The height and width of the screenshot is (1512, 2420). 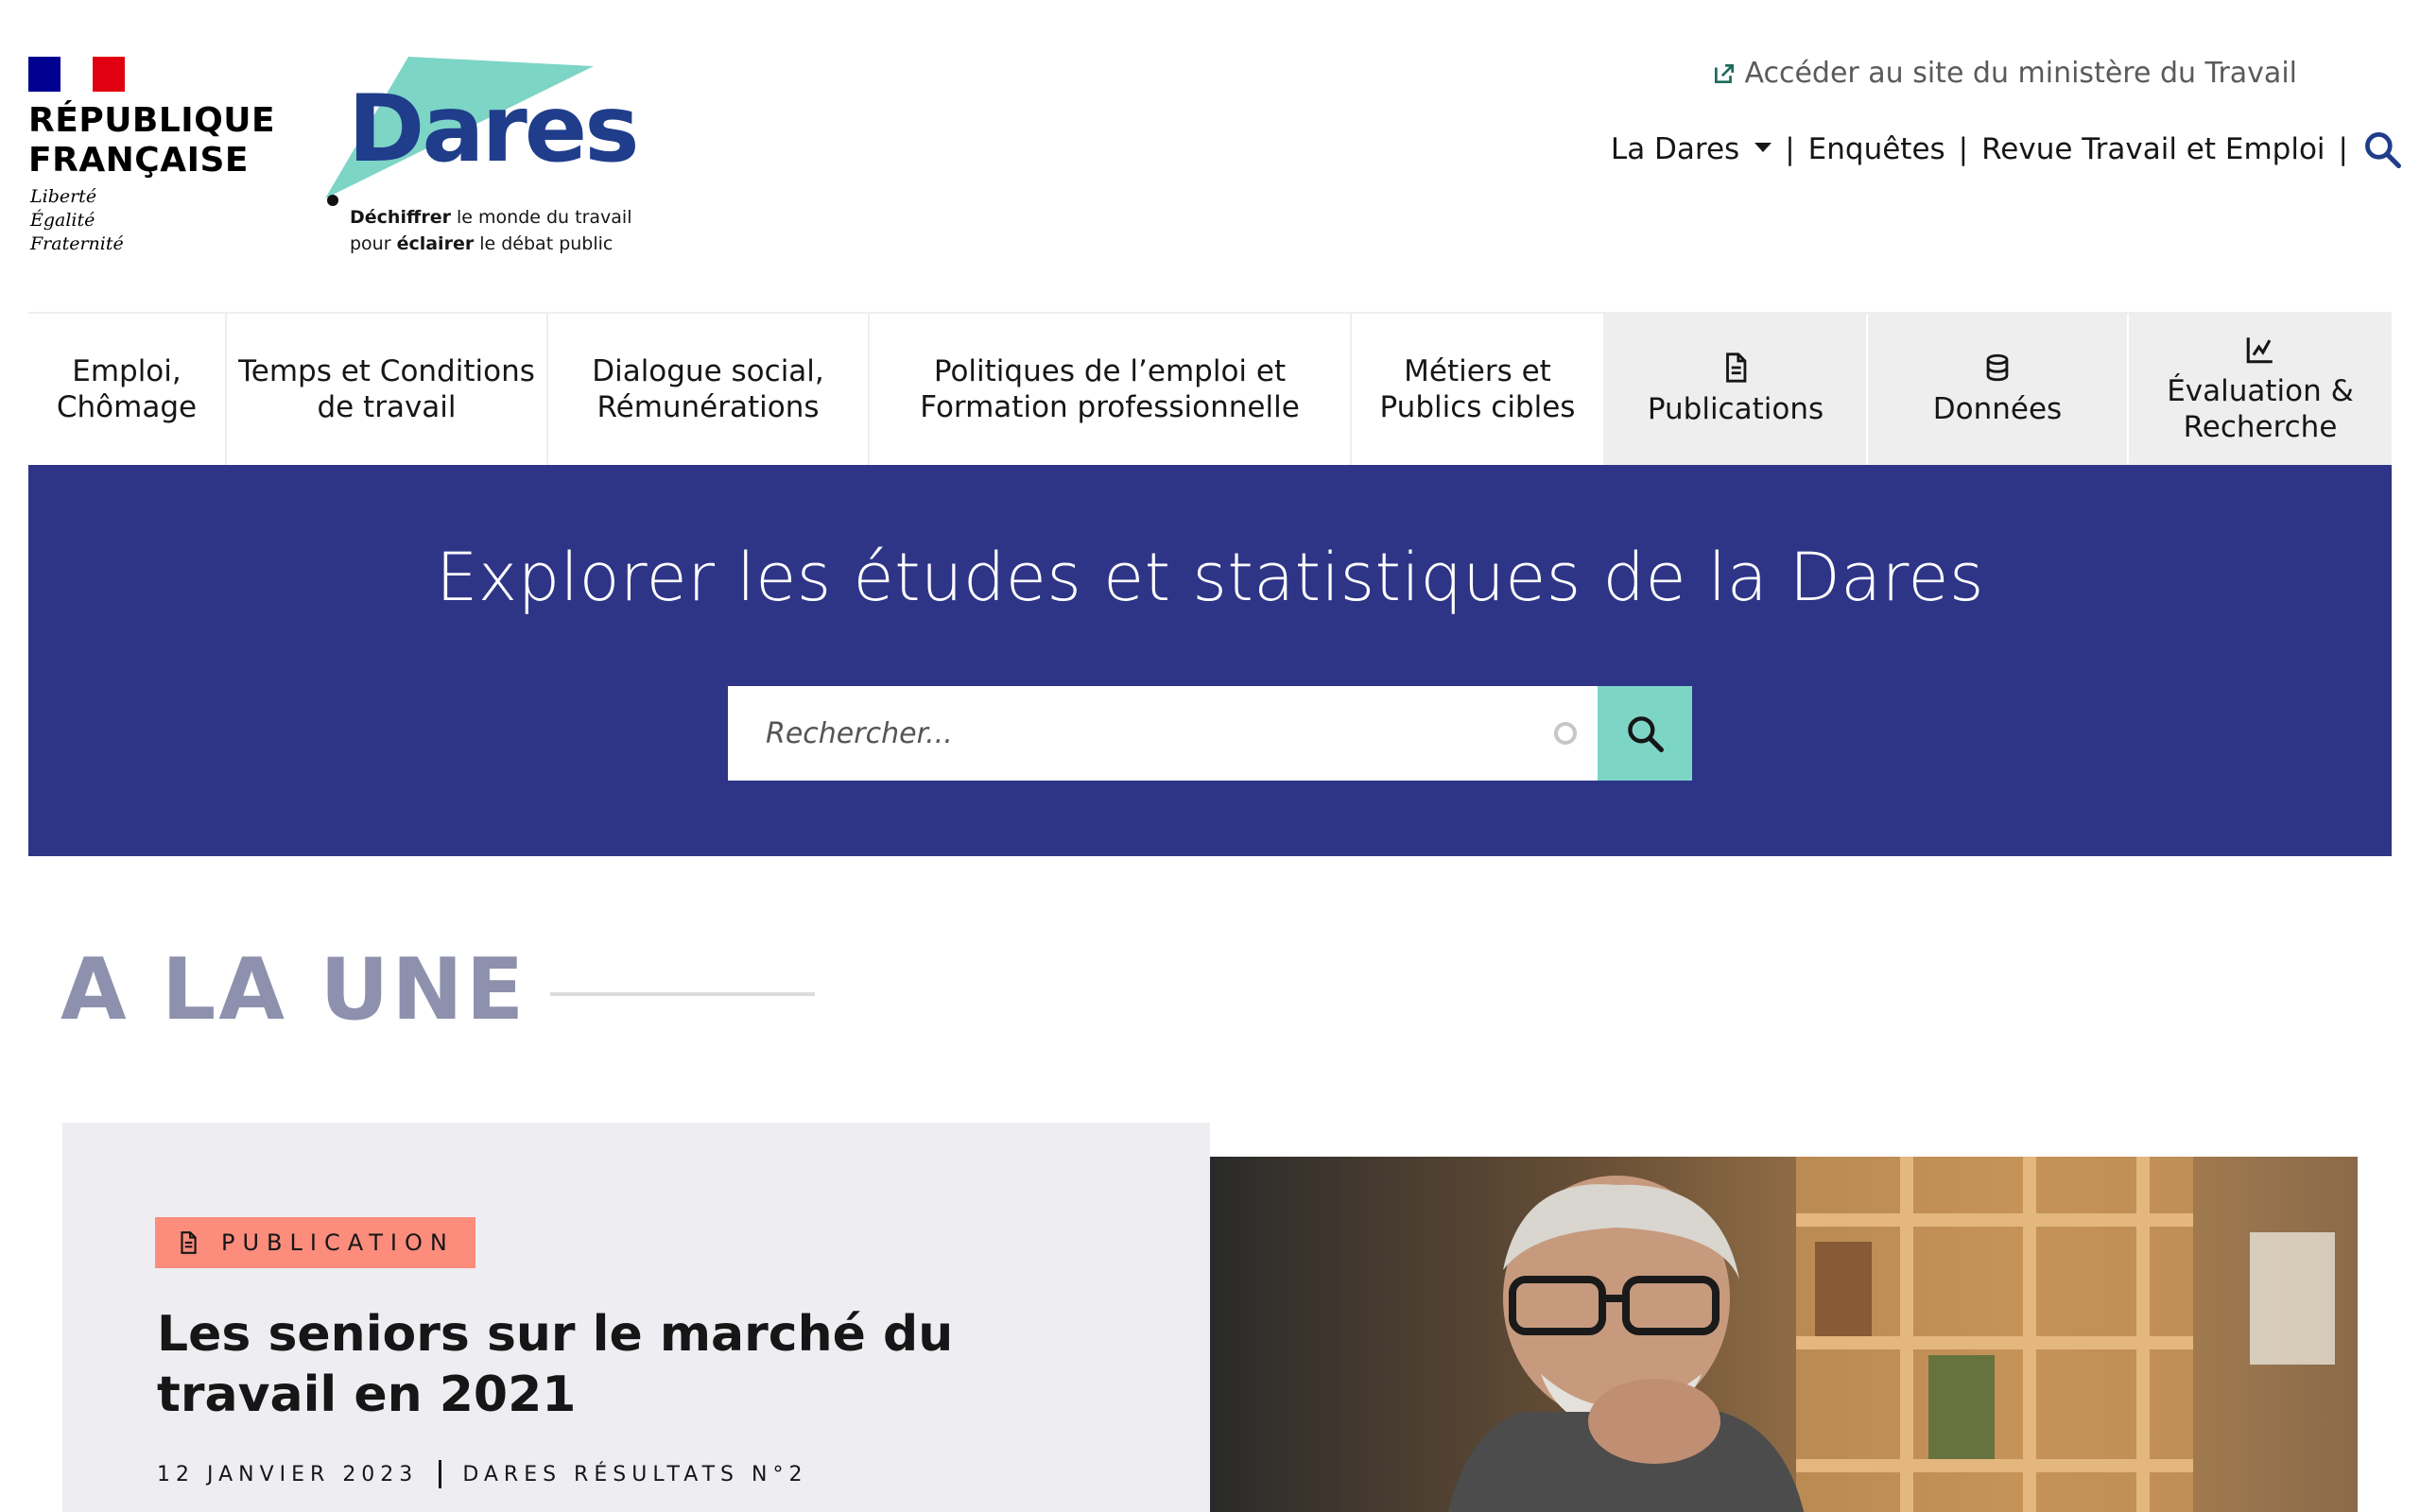 I want to click on nav-publications: Publications, so click(x=1736, y=389).